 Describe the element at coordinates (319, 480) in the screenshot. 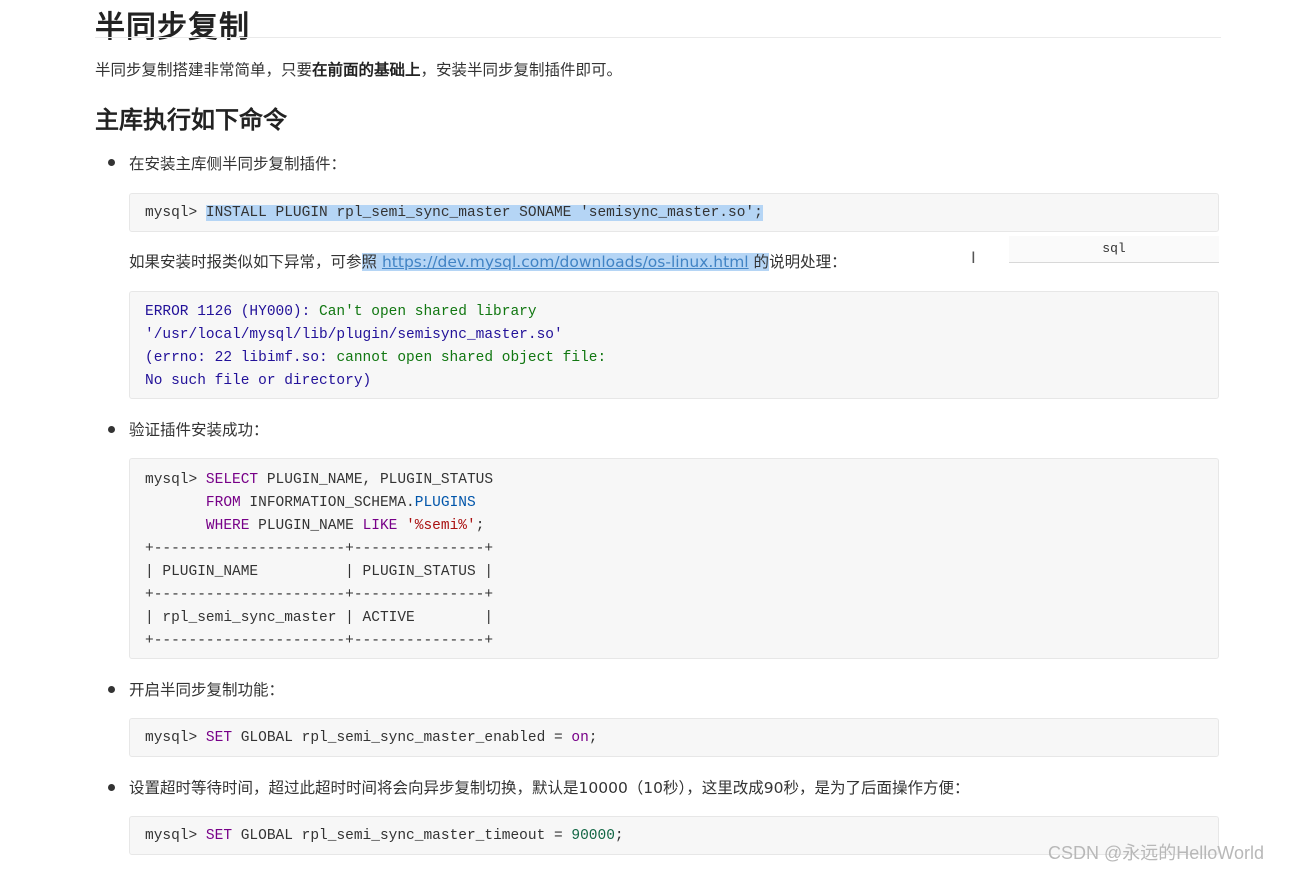

I see `code-line: mysql> SELECT PLUGIN_NAME, PLUGIN_STATUS` at that location.